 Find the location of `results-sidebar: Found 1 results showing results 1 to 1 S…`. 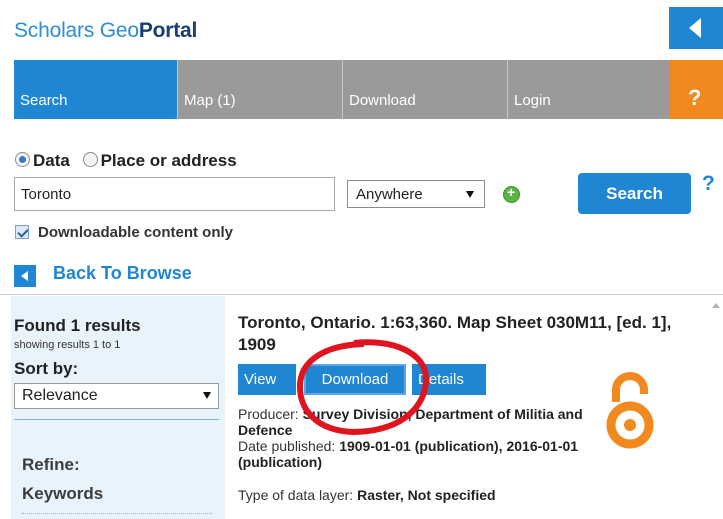

results-sidebar: Found 1 results showing results 1 to 1 S… is located at coordinates (118, 407).